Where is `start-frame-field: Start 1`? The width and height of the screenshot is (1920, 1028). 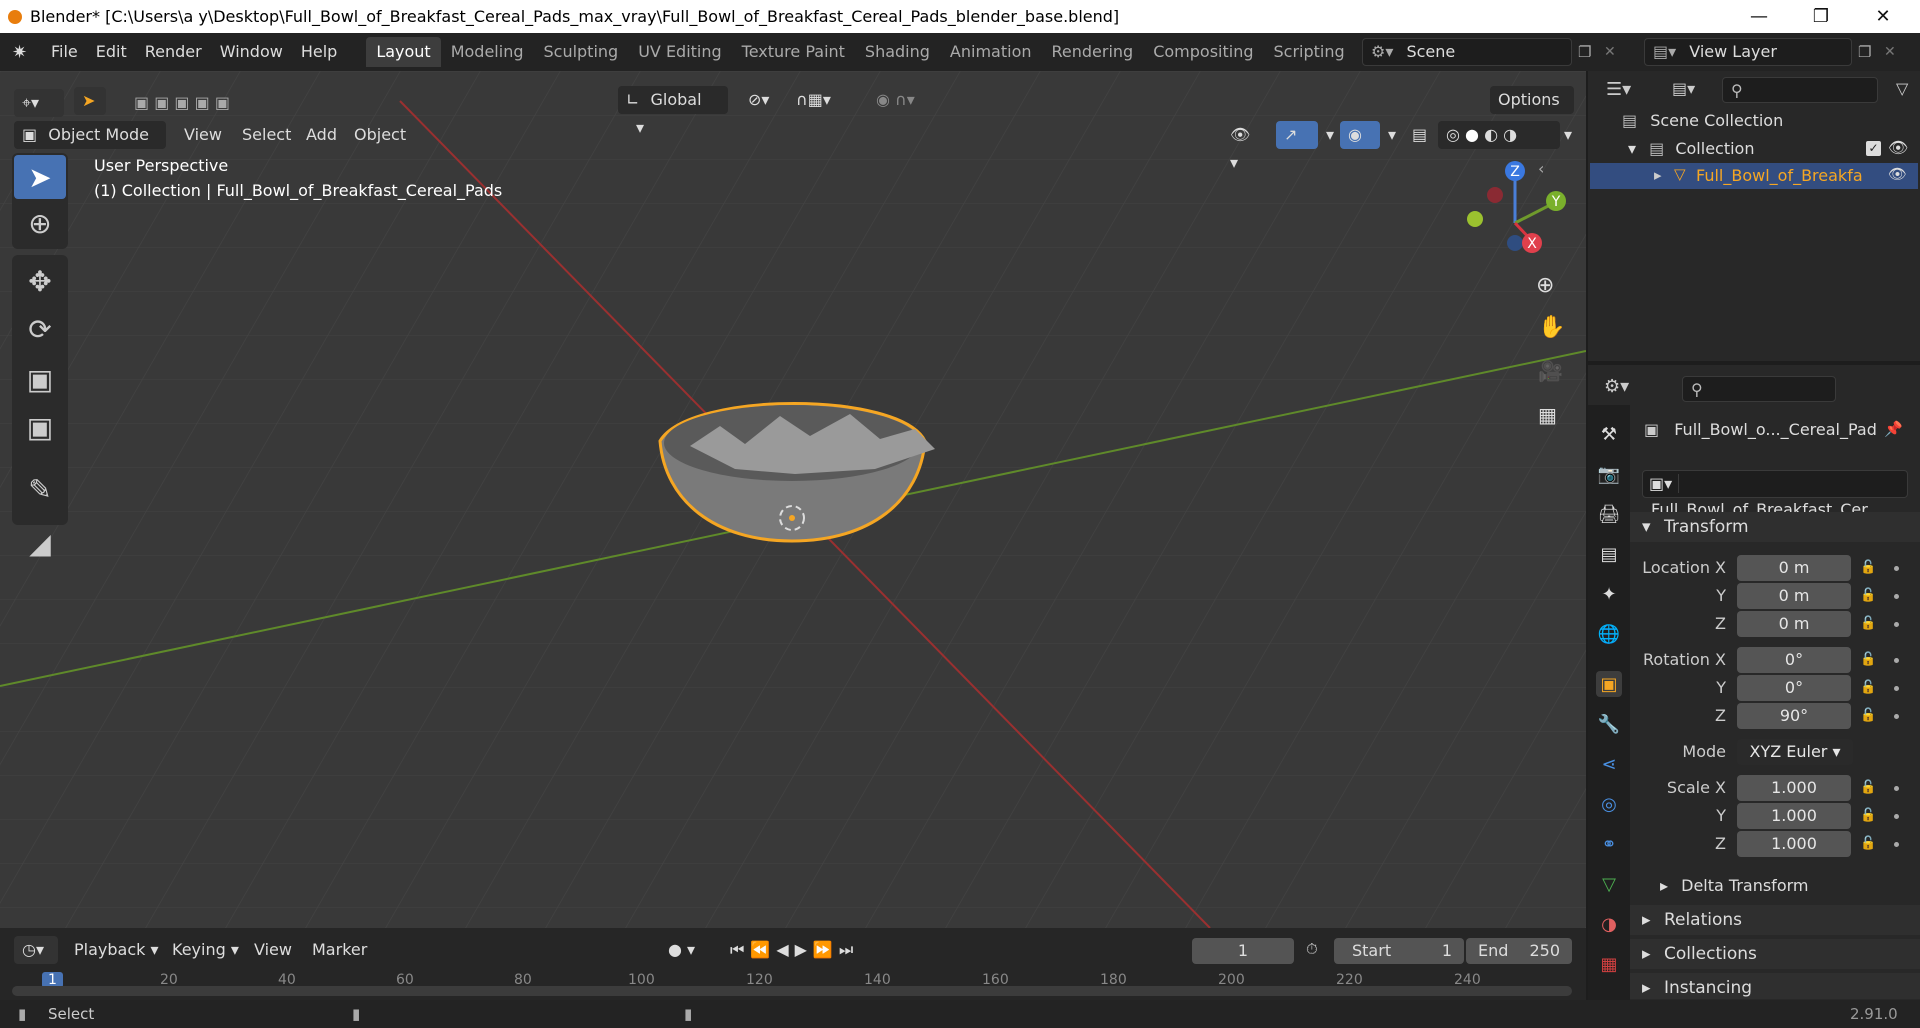
start-frame-field: Start 1 is located at coordinates (1399, 951).